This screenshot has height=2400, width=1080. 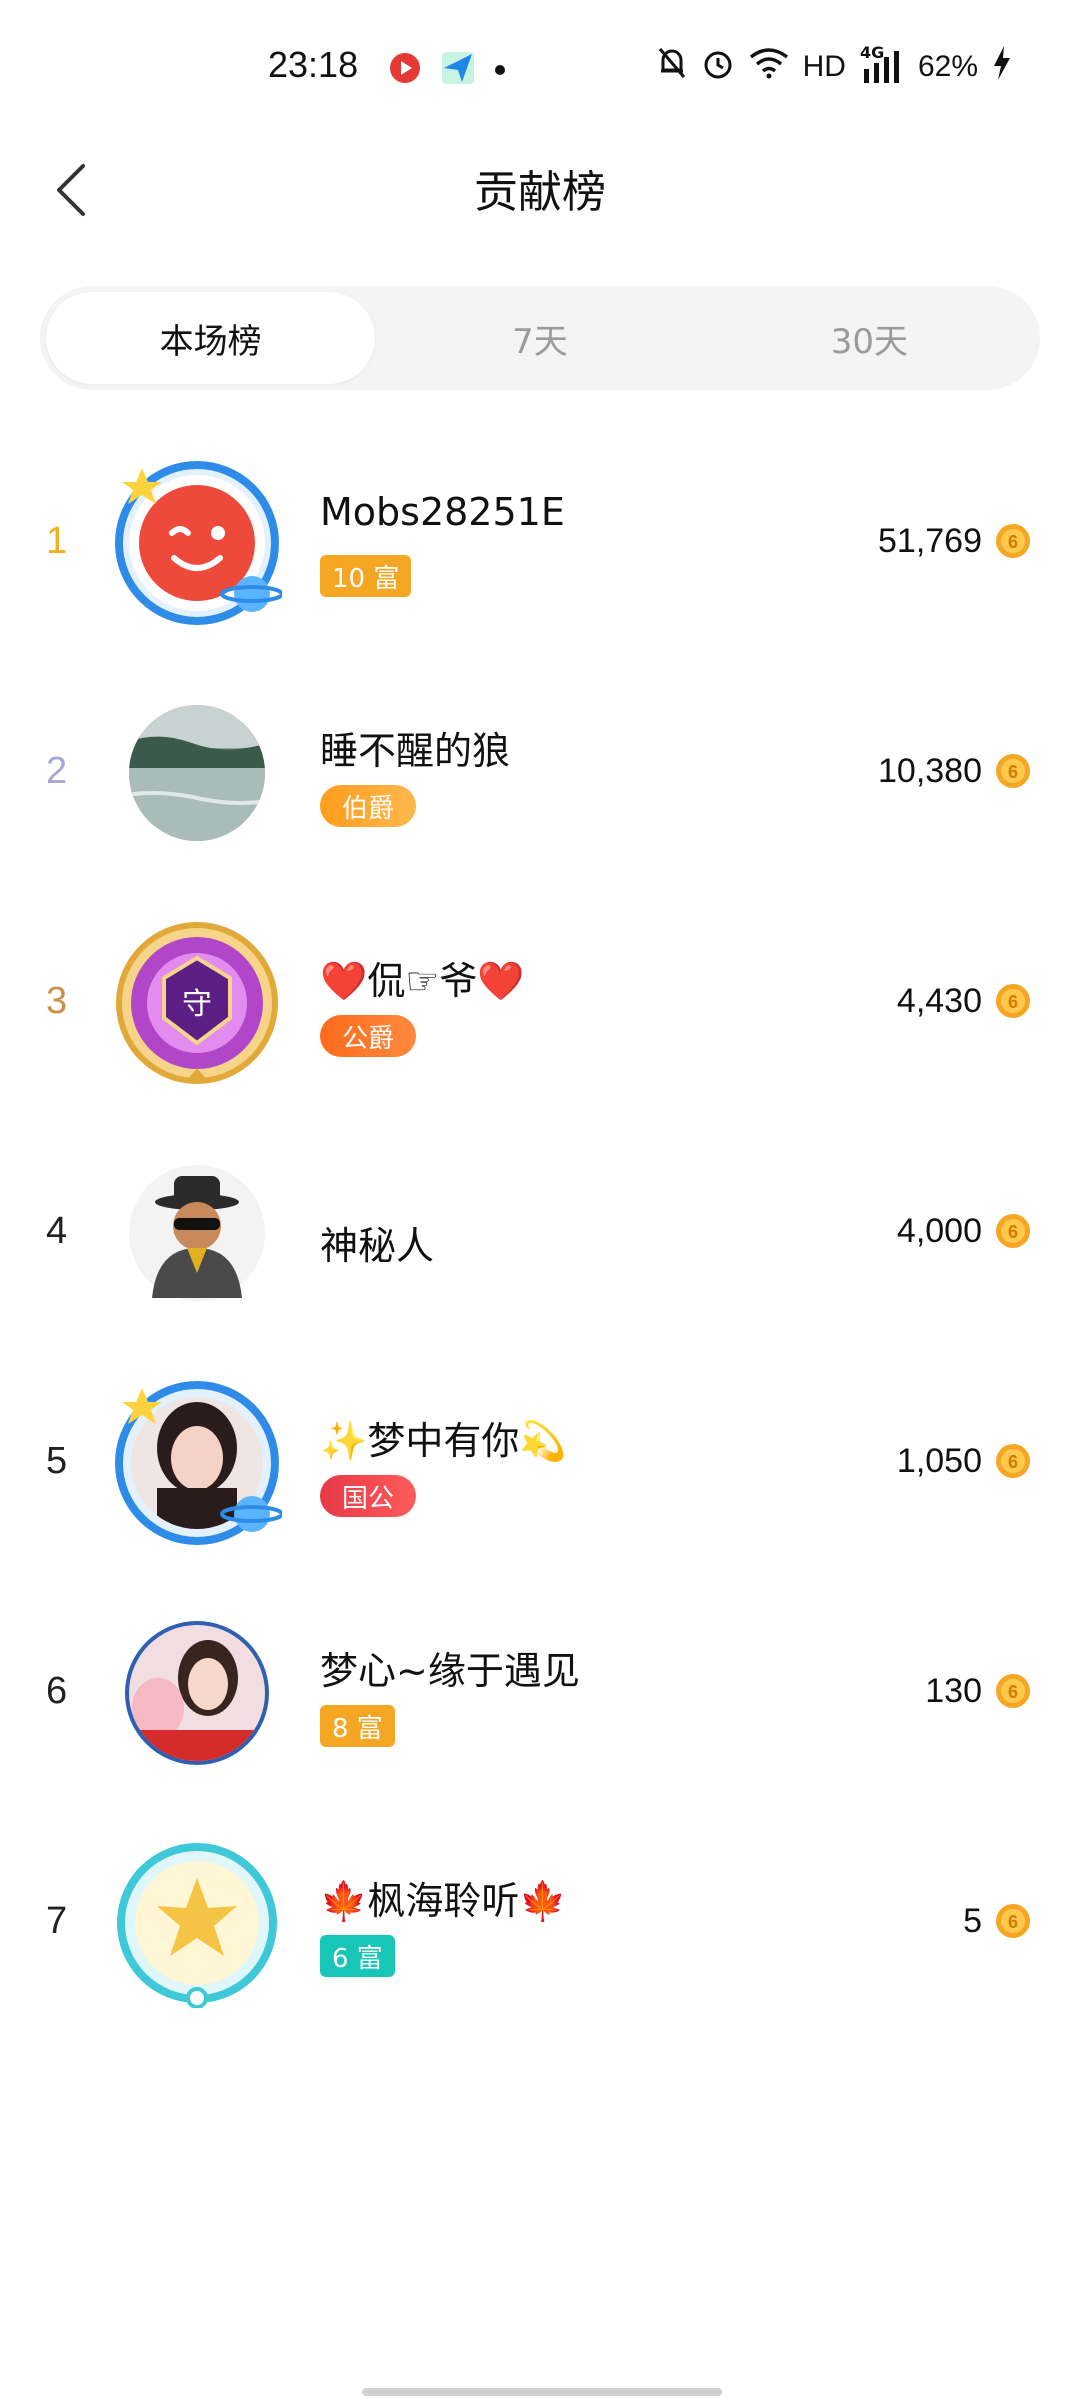 I want to click on contribution-amount: 130, so click(x=953, y=1691).